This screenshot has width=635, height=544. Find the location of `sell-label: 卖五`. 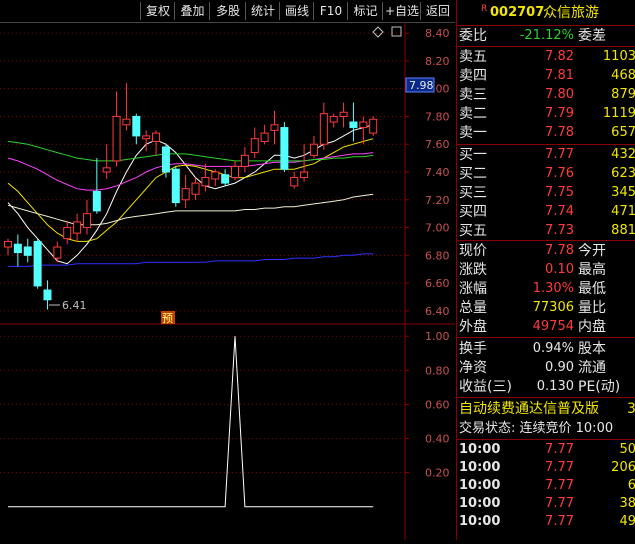

sell-label: 卖五 is located at coordinates (473, 57).